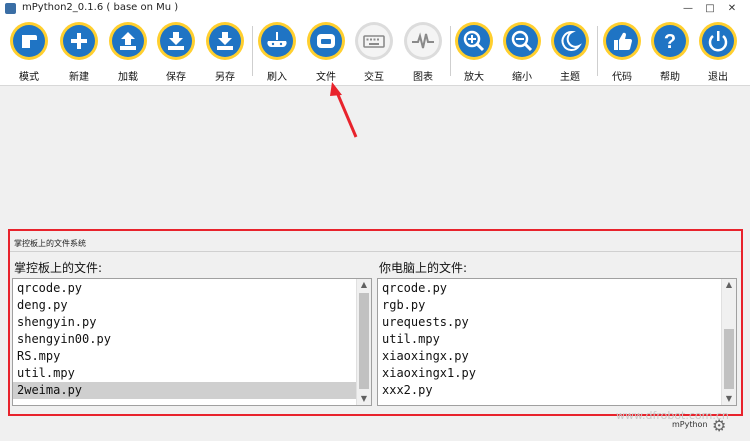 Image resolution: width=750 pixels, height=441 pixels. I want to click on mode-icon, so click(29, 41).